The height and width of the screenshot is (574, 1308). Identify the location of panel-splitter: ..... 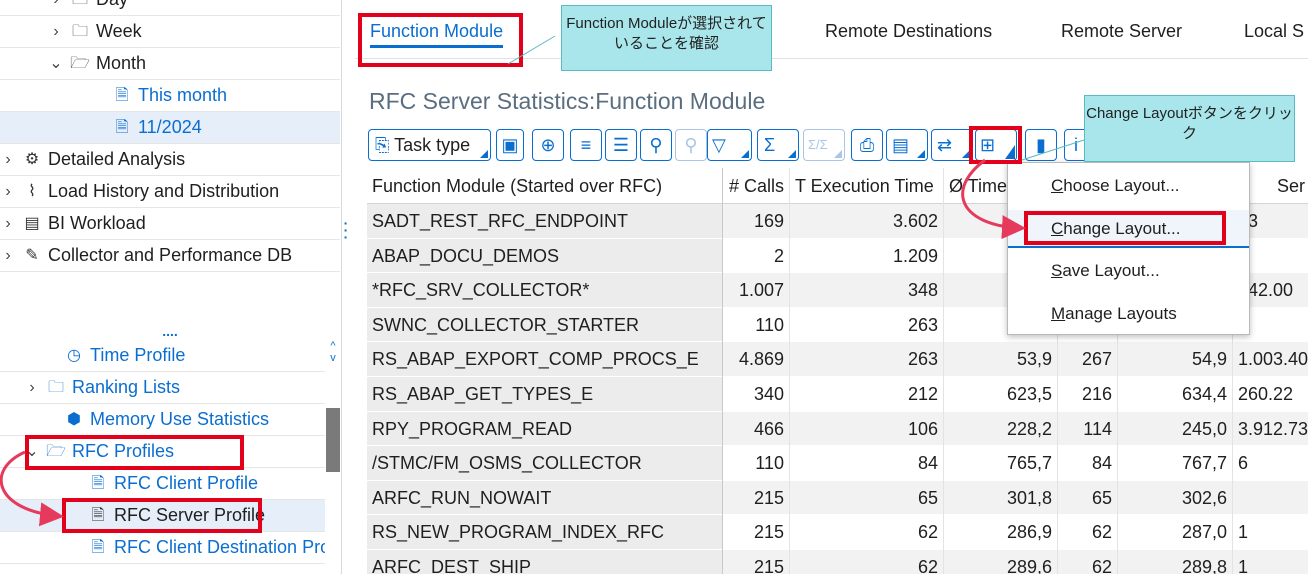
(170, 331).